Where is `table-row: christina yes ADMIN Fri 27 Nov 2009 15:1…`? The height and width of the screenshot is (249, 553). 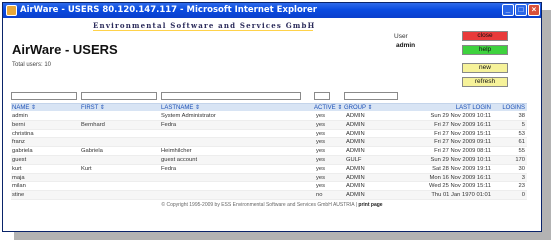 table-row: christina yes ADMIN Fri 27 Nov 2009 15:1… is located at coordinates (269, 134).